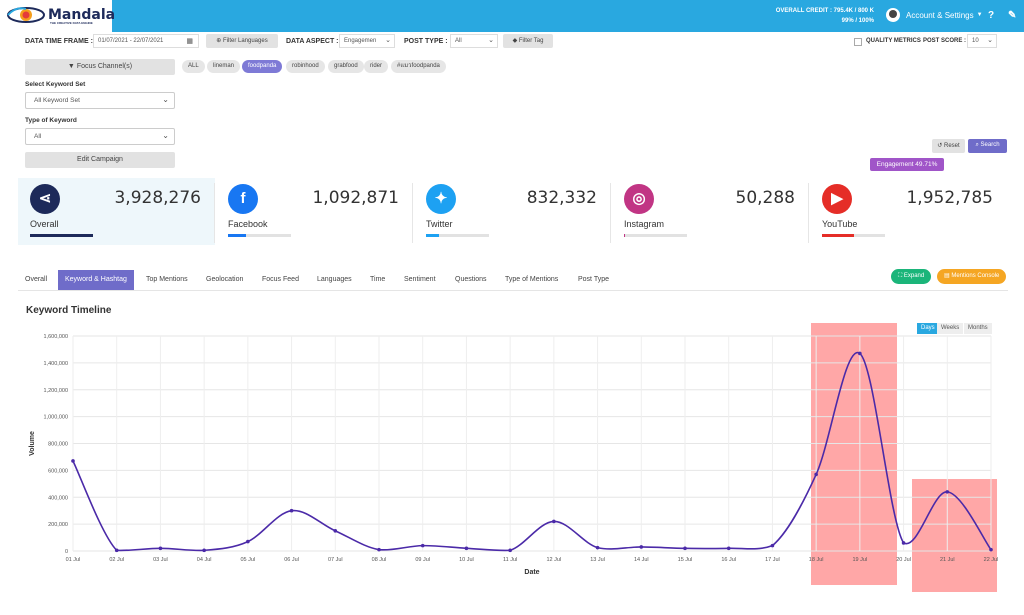 Image resolution: width=1024 pixels, height=615 pixels. What do you see at coordinates (224, 280) in the screenshot?
I see `tab-geolocation: Geolocation` at bounding box center [224, 280].